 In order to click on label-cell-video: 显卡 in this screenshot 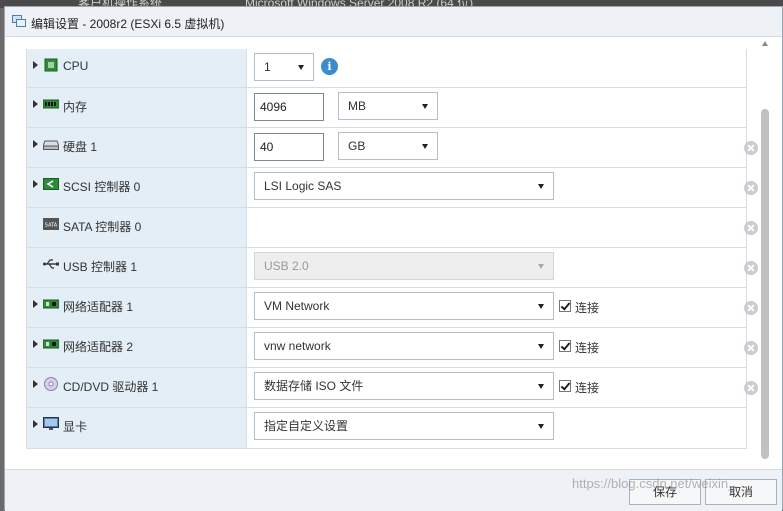, I will do `click(137, 428)`.